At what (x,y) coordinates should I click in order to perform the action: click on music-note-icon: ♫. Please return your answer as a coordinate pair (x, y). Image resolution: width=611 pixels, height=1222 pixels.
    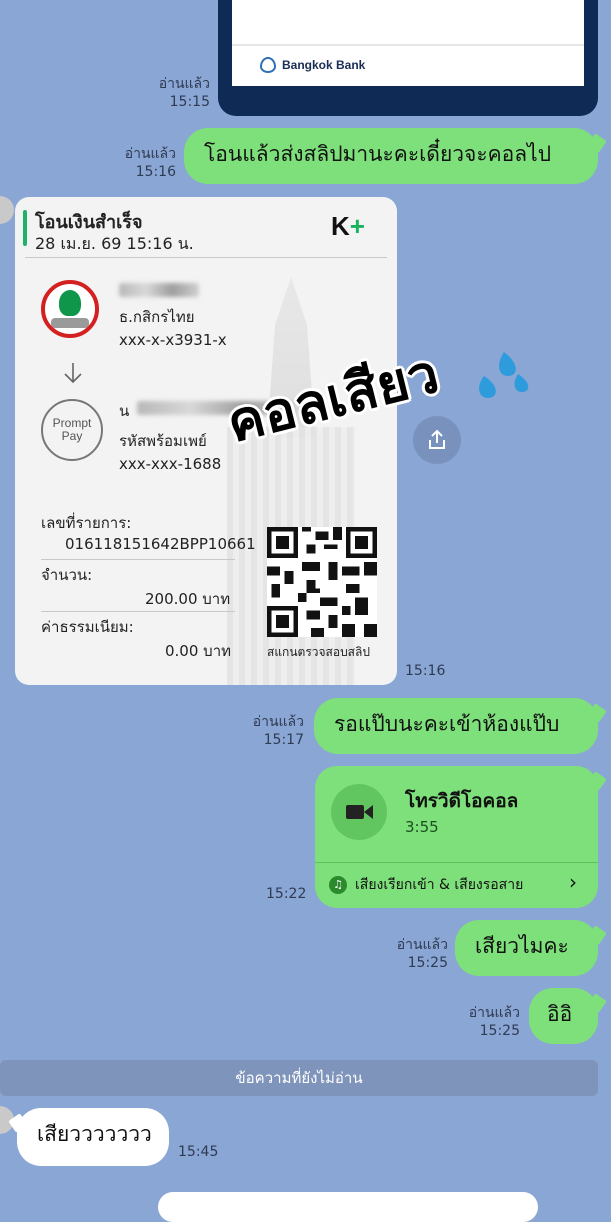
    Looking at the image, I should click on (338, 885).